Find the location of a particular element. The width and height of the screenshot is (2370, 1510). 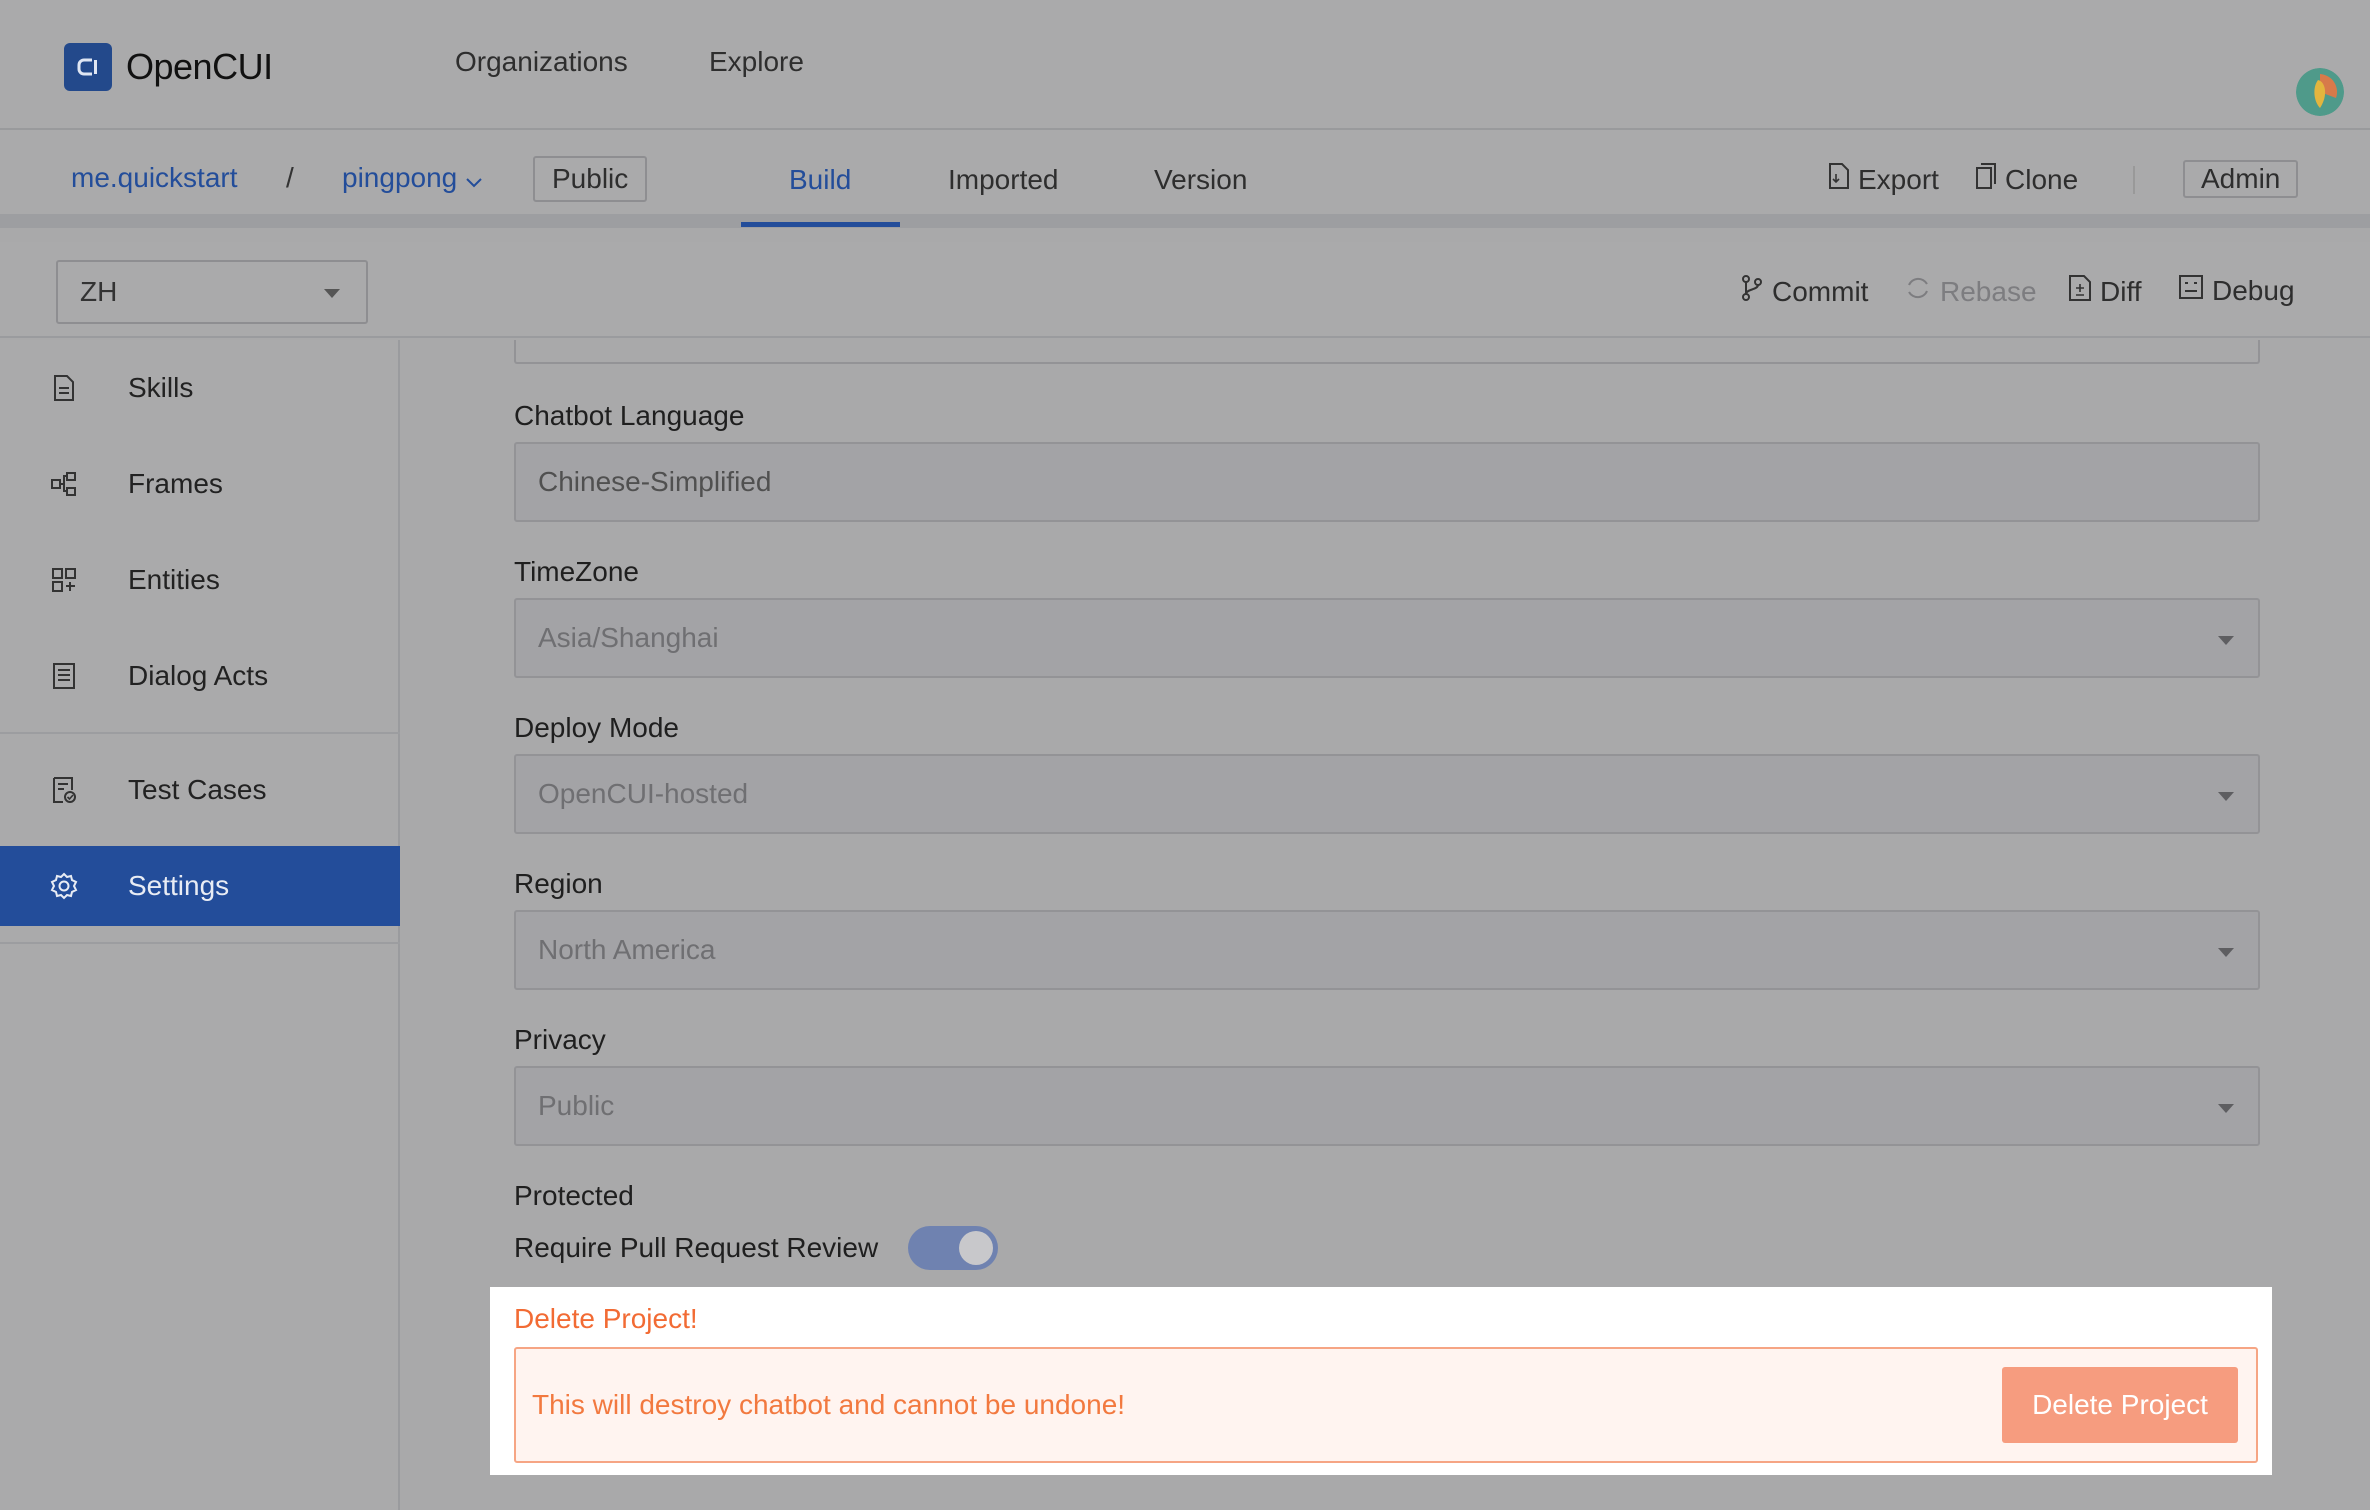

diff-icon is located at coordinates (2084, 291).